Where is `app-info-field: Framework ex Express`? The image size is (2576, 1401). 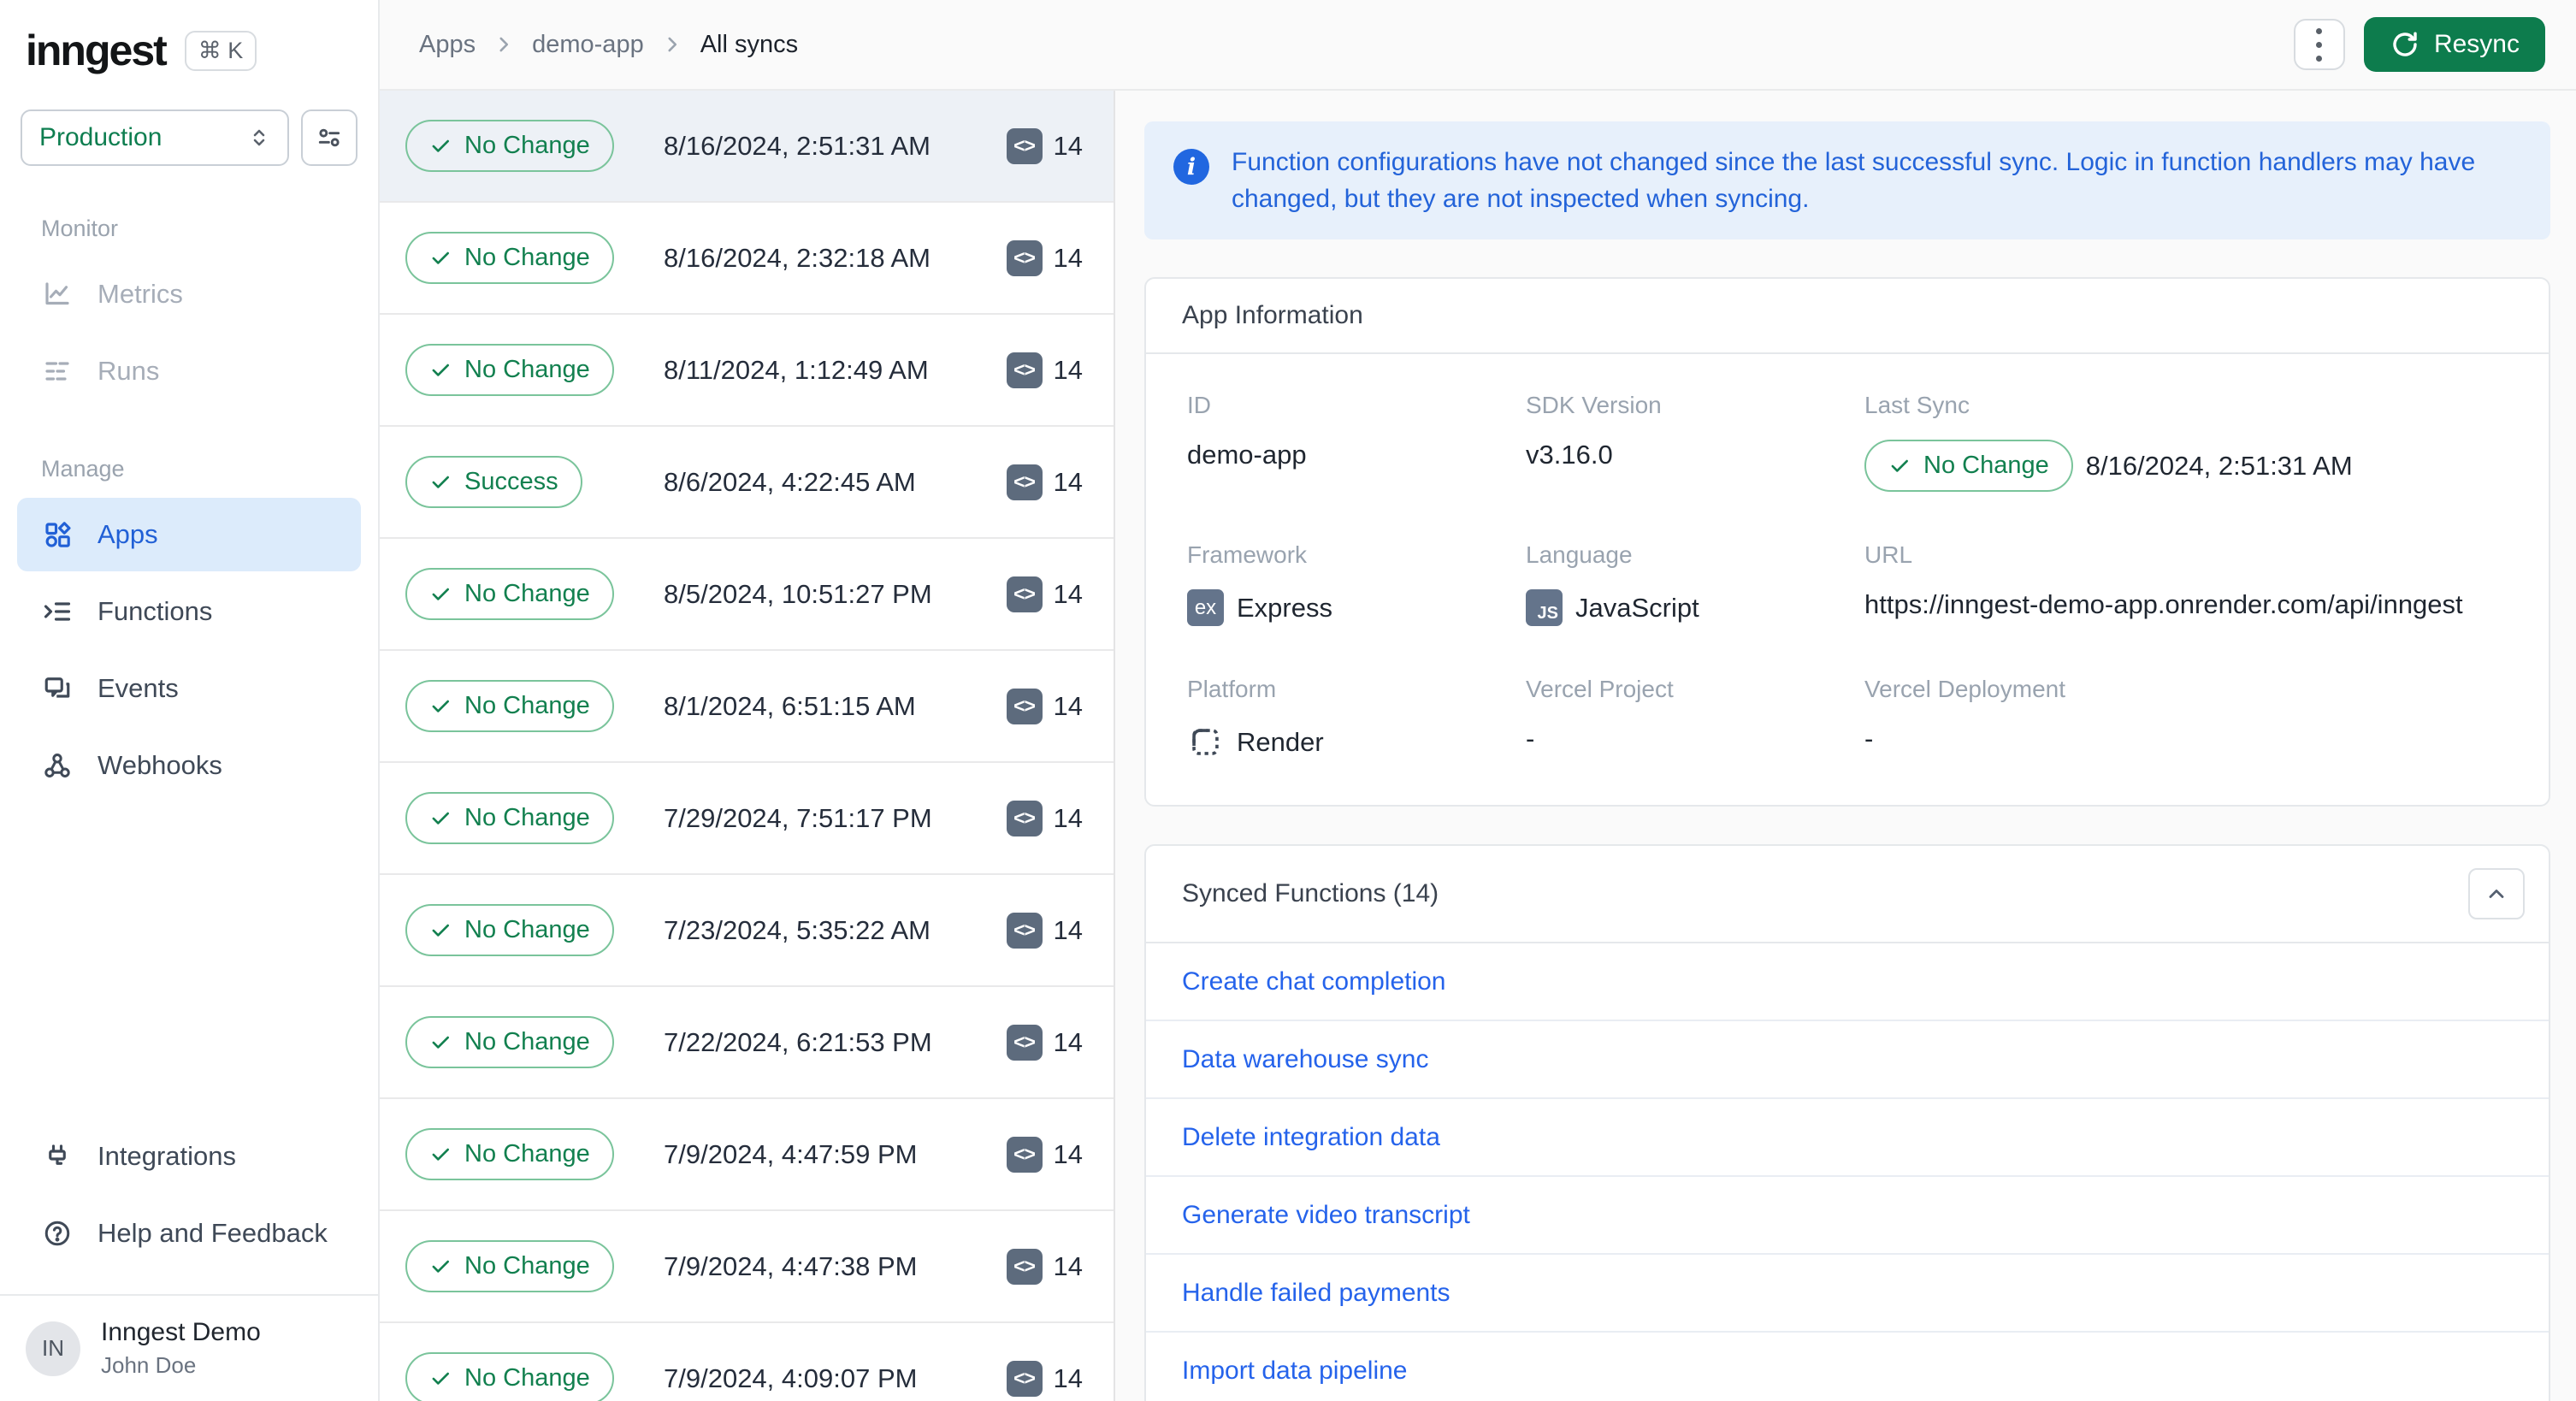
app-info-field: Framework ex Express is located at coordinates (1356, 584).